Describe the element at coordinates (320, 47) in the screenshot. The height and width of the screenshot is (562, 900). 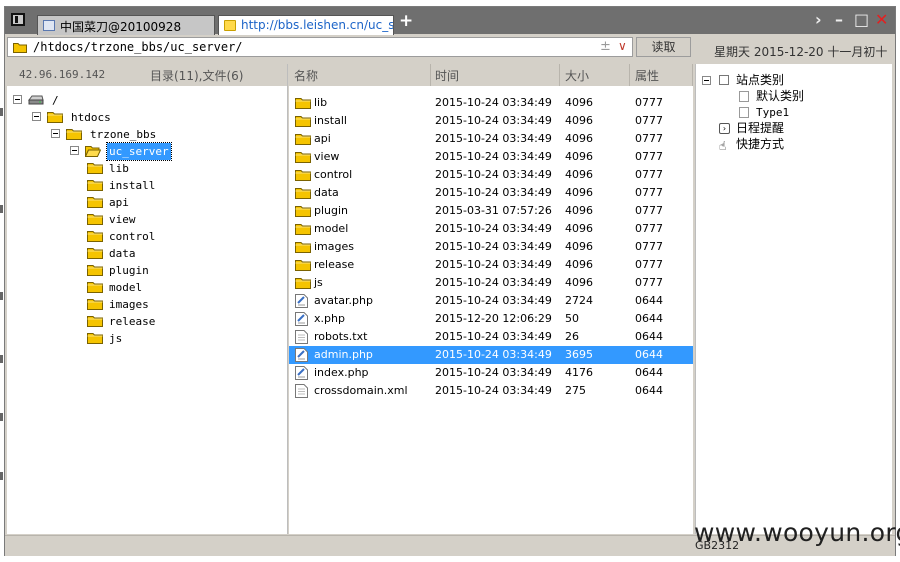
I see `path-input: /htdocs/trzone_bbs/uc_server/ ± ∨` at that location.